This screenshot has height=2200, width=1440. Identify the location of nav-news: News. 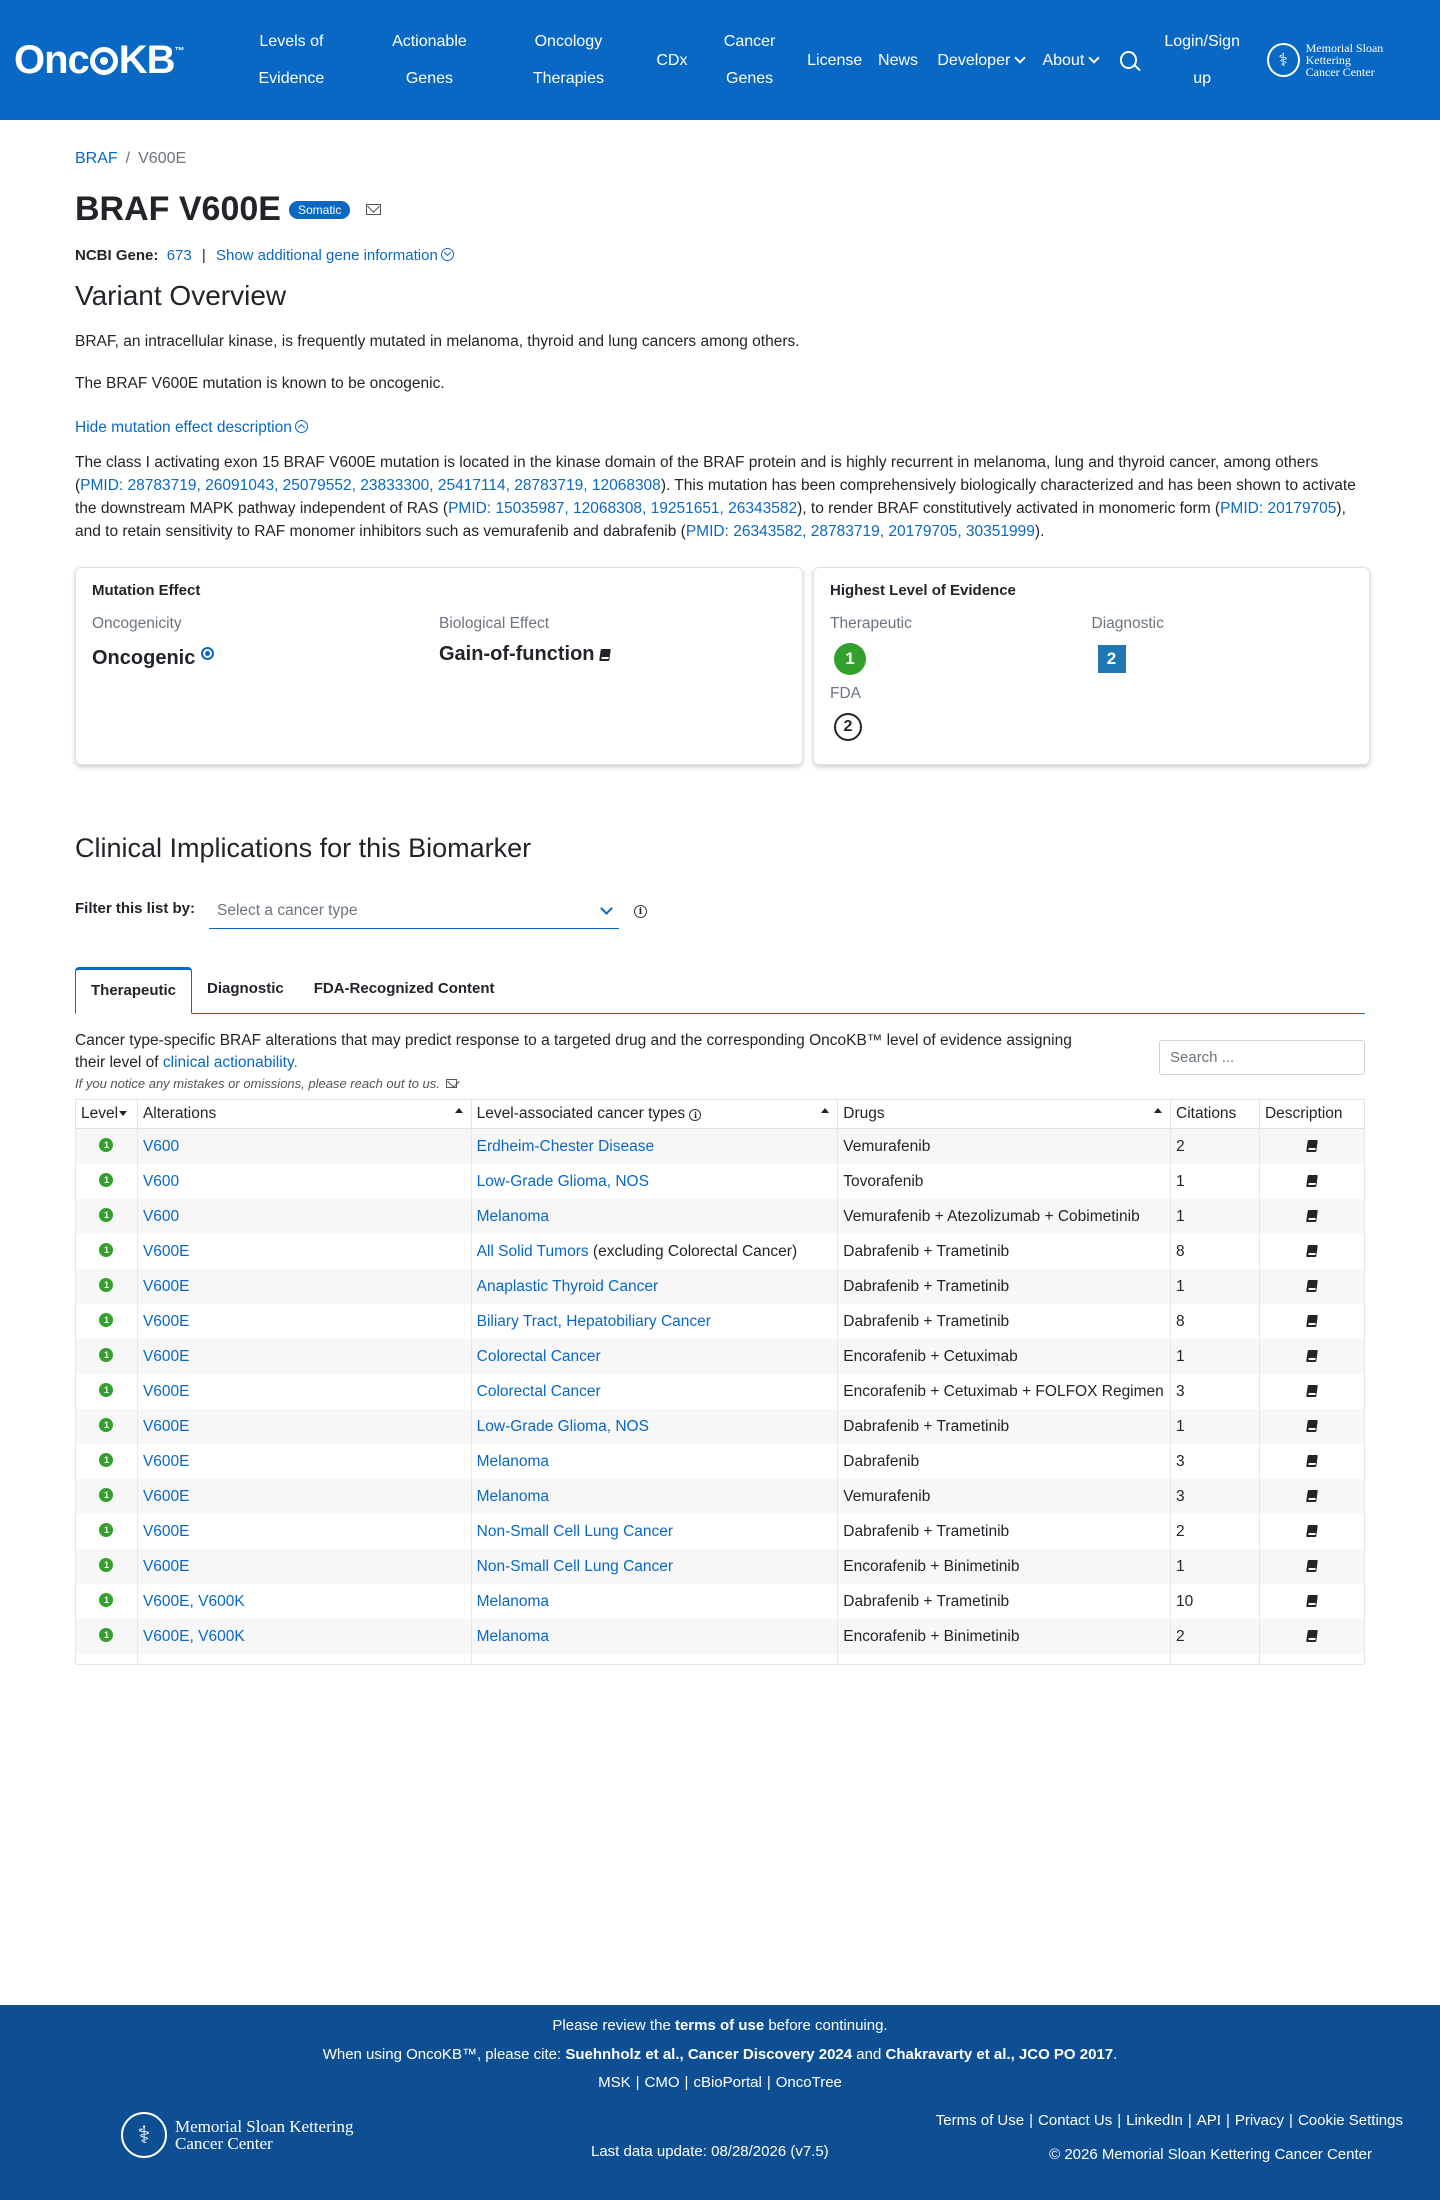
(898, 60).